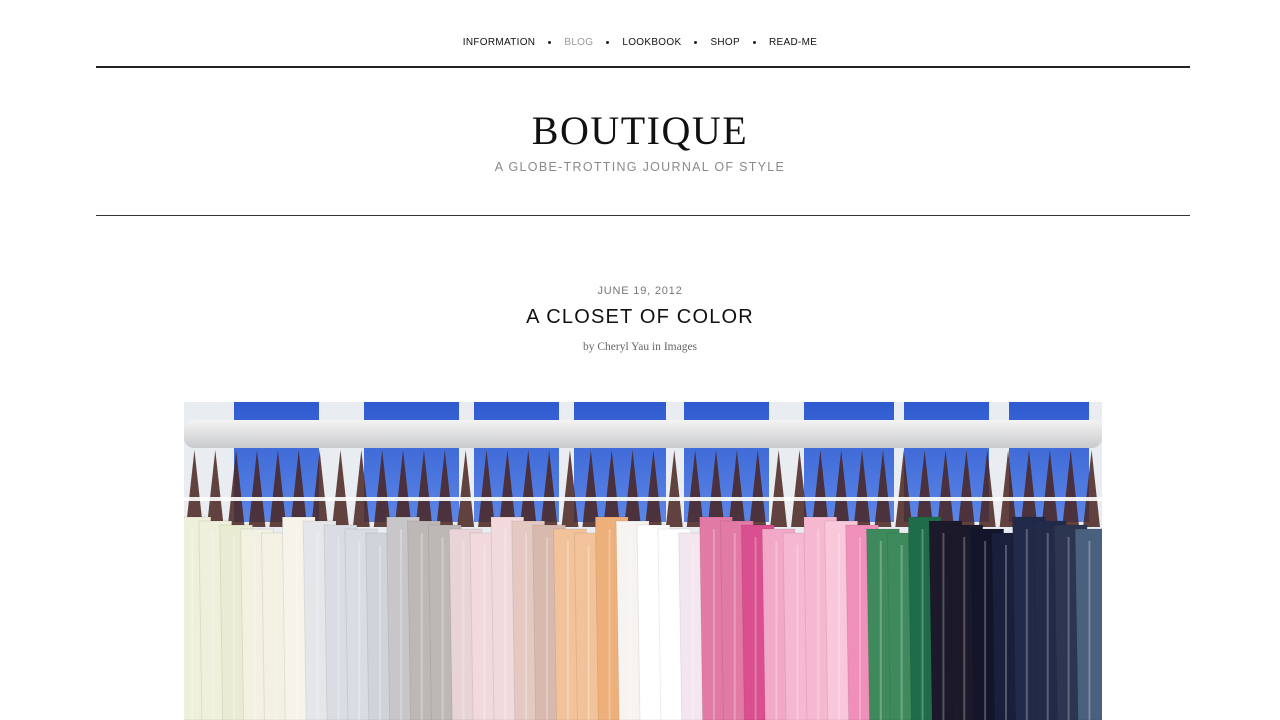  I want to click on site-title: BOUTIQUE, so click(640, 131).